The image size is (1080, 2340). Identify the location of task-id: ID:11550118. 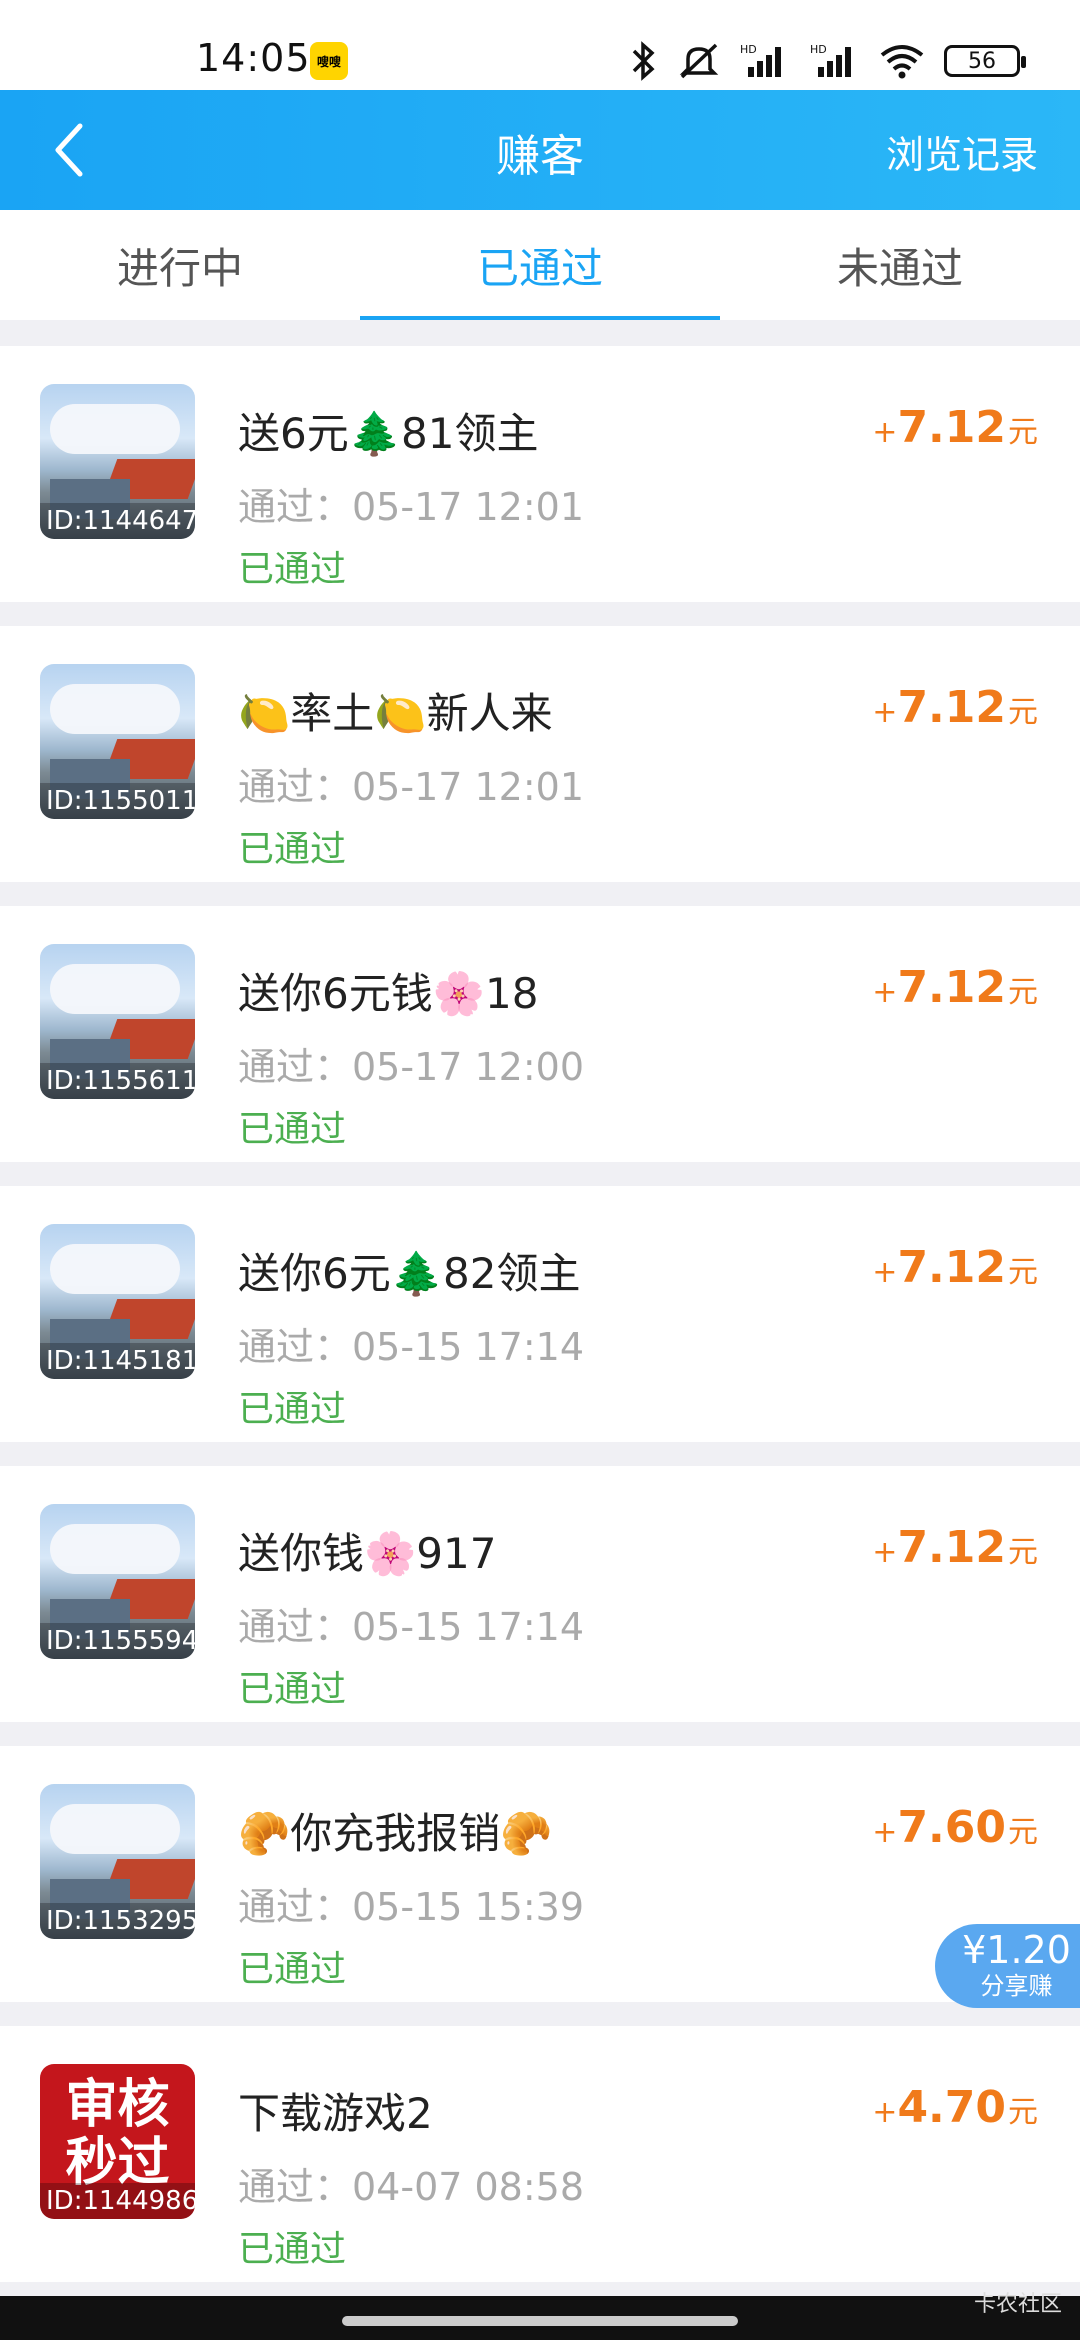
(117, 801).